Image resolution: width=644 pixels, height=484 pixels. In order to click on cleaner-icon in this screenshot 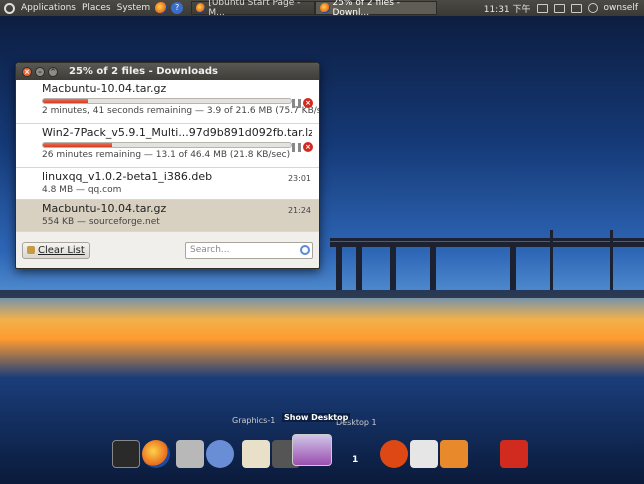, I will do `click(256, 454)`.